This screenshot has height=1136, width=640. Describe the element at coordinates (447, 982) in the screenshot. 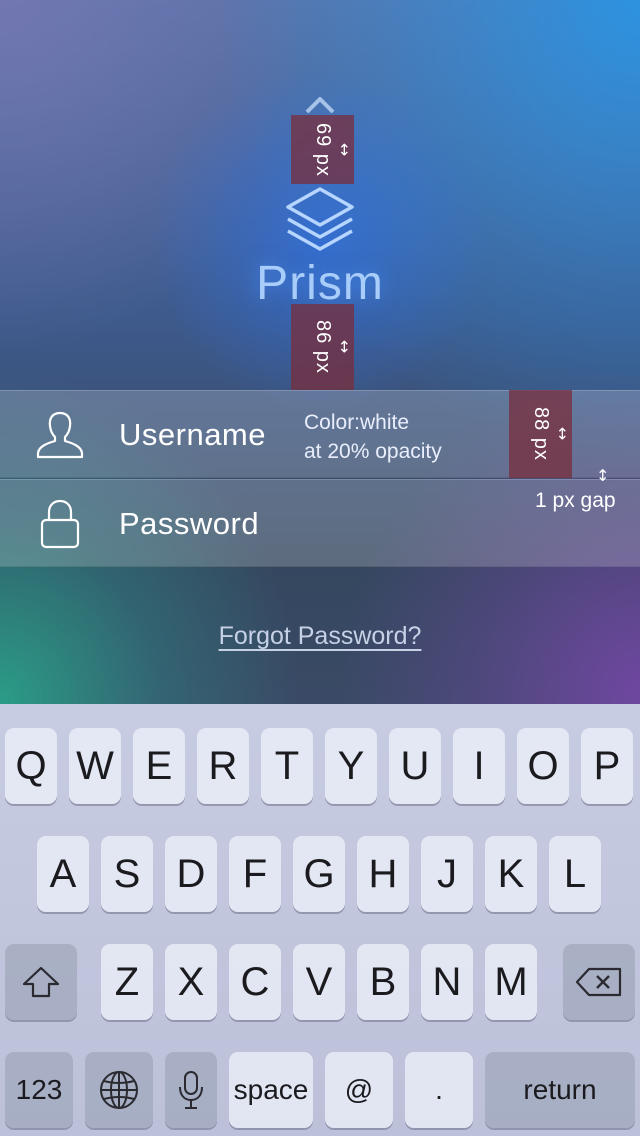

I see `key-n: N` at that location.